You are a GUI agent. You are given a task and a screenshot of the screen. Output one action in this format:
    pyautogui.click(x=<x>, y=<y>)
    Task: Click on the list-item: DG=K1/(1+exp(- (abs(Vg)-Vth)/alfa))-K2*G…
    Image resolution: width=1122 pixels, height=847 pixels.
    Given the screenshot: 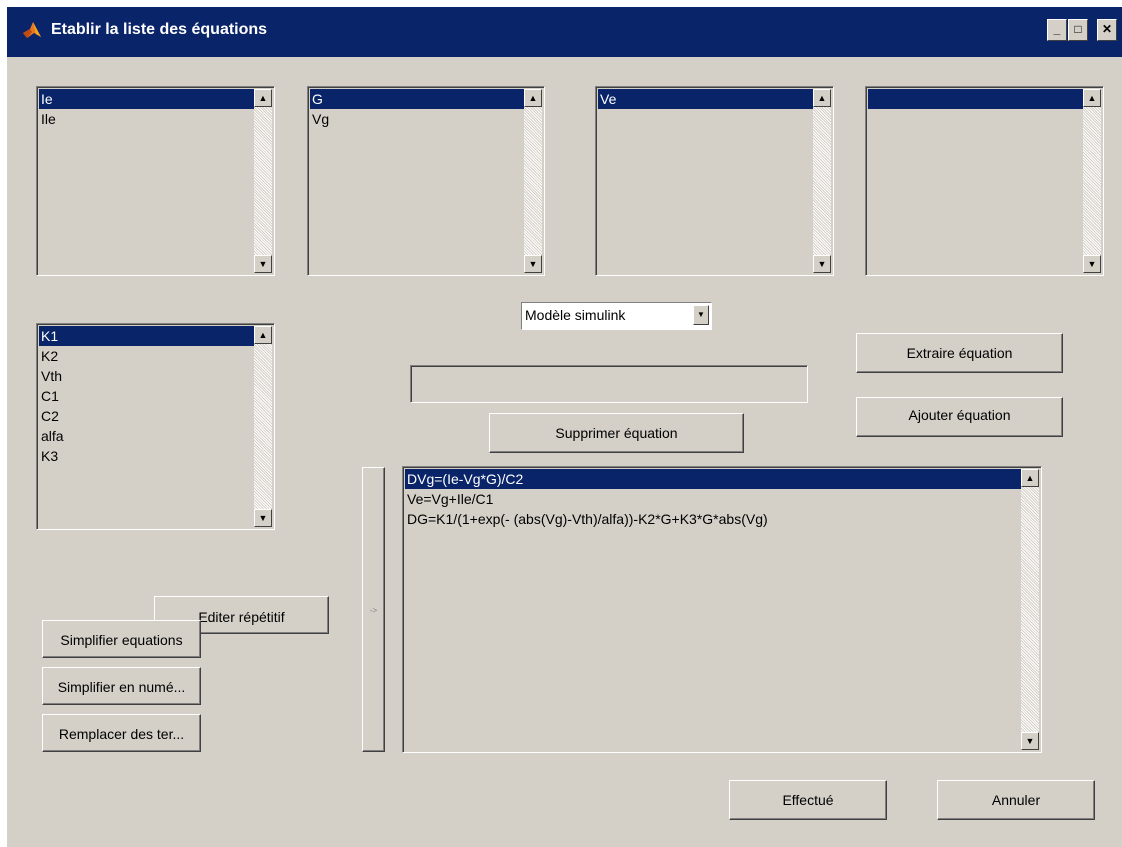 What is the action you would take?
    pyautogui.click(x=713, y=519)
    